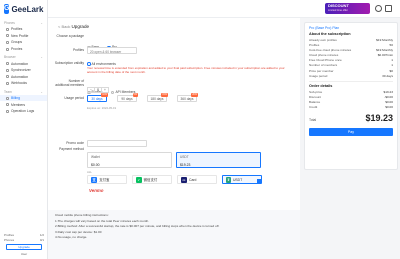 The image size is (400, 259). Describe the element at coordinates (7, 42) in the screenshot. I see `groups-icon` at that location.